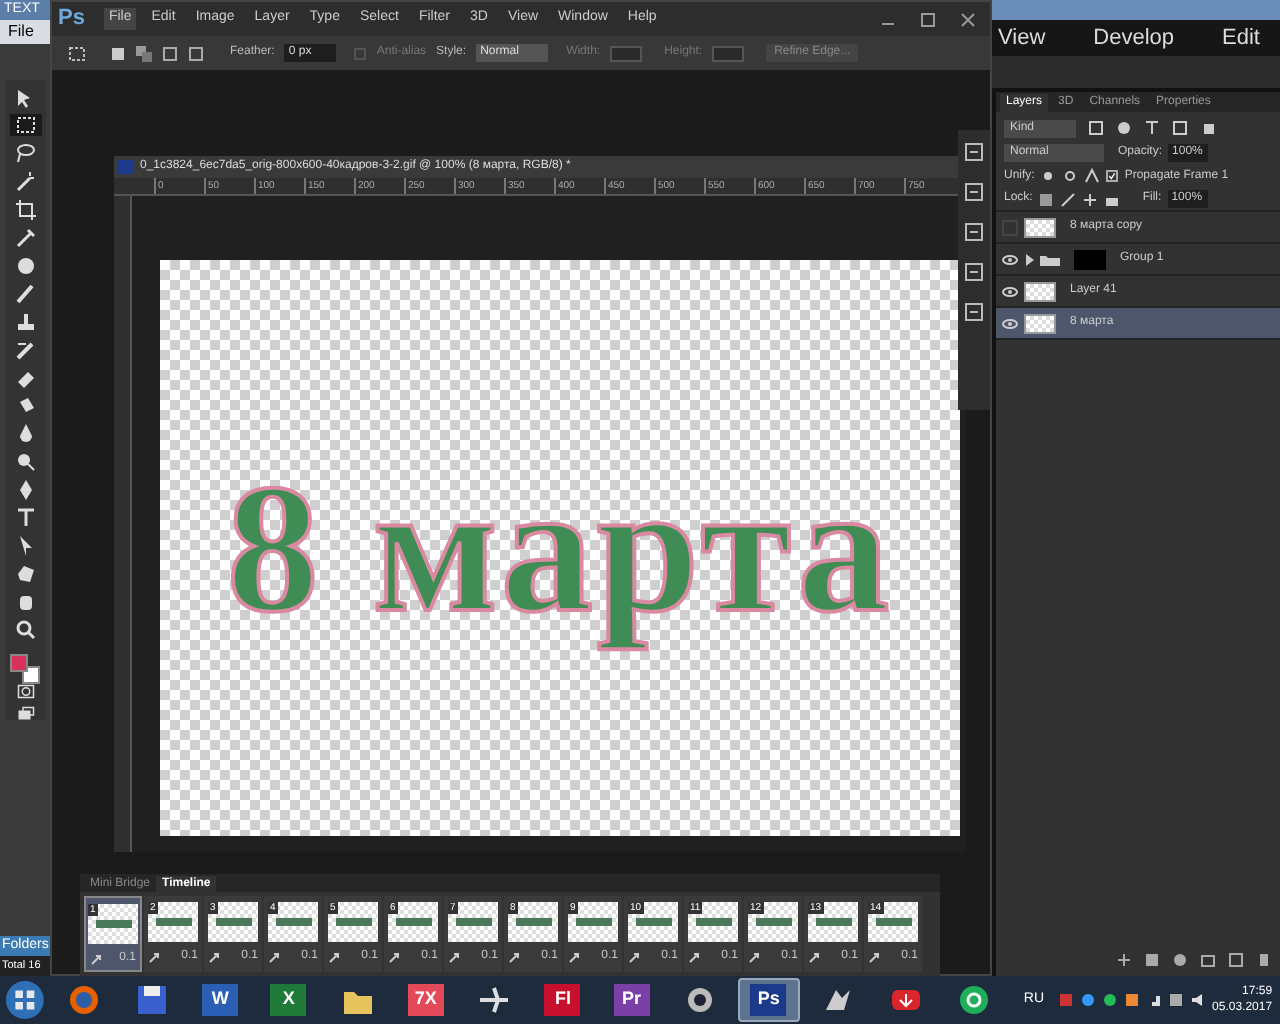 The width and height of the screenshot is (1280, 1024). I want to click on propagate-checkbox, so click(1112, 176).